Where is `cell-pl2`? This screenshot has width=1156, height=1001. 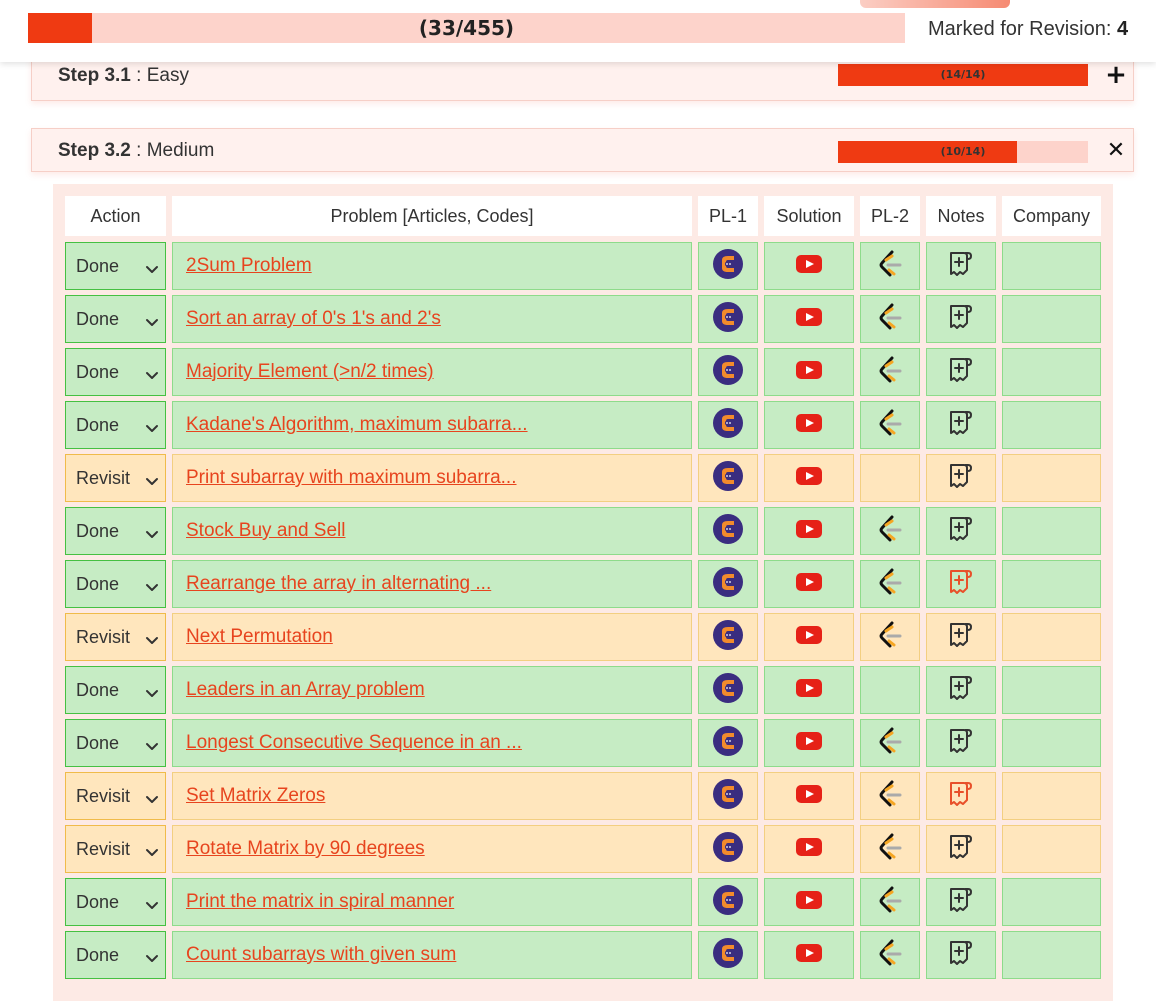
cell-pl2 is located at coordinates (890, 319).